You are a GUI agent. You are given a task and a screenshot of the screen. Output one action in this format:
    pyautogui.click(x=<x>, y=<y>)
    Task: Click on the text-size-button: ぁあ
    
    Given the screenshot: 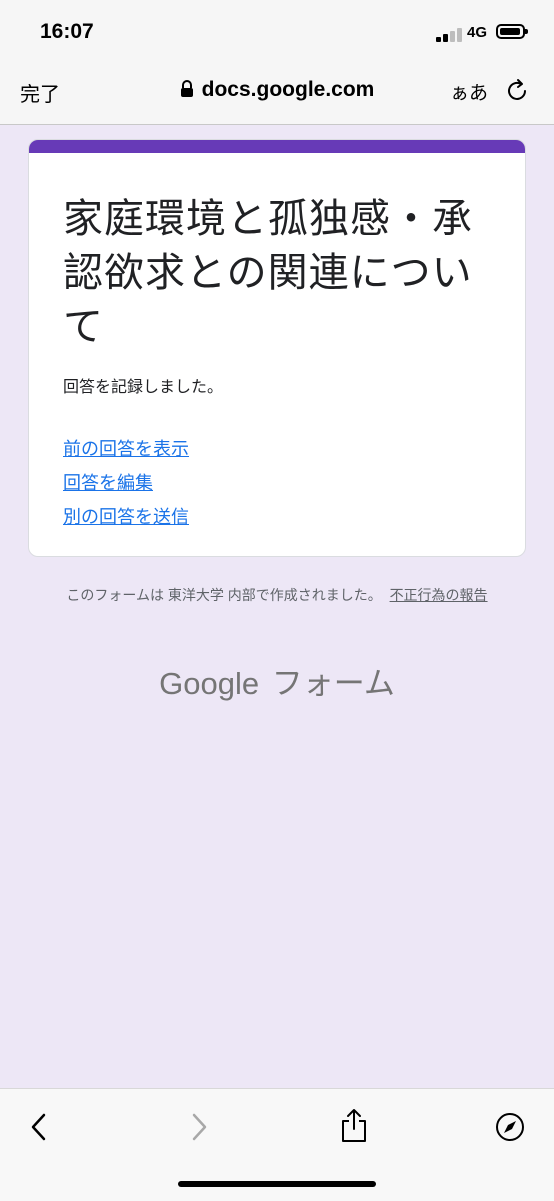 What is the action you would take?
    pyautogui.click(x=469, y=91)
    